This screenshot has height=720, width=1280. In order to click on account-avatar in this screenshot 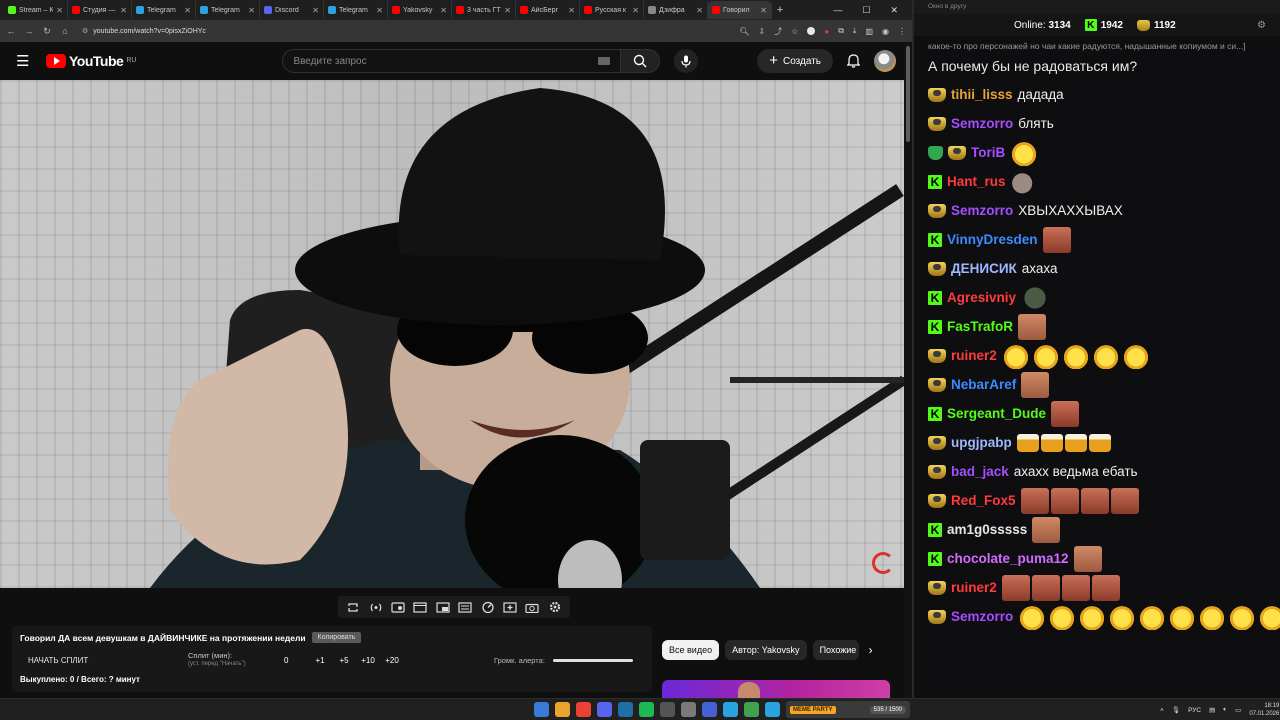, I will do `click(885, 61)`.